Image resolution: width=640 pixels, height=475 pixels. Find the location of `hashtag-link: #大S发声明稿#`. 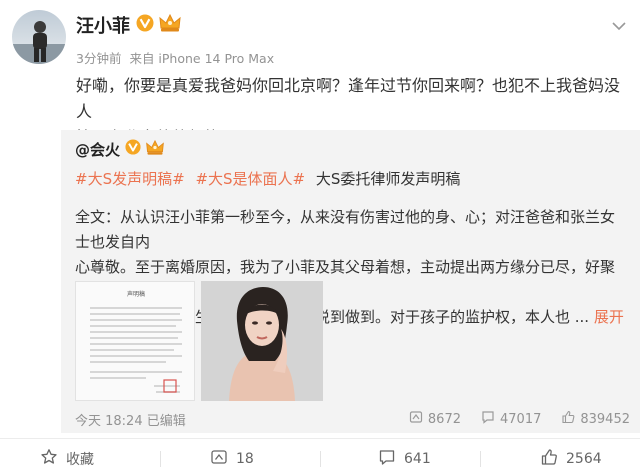

hashtag-link: #大S发声明稿# is located at coordinates (130, 179).